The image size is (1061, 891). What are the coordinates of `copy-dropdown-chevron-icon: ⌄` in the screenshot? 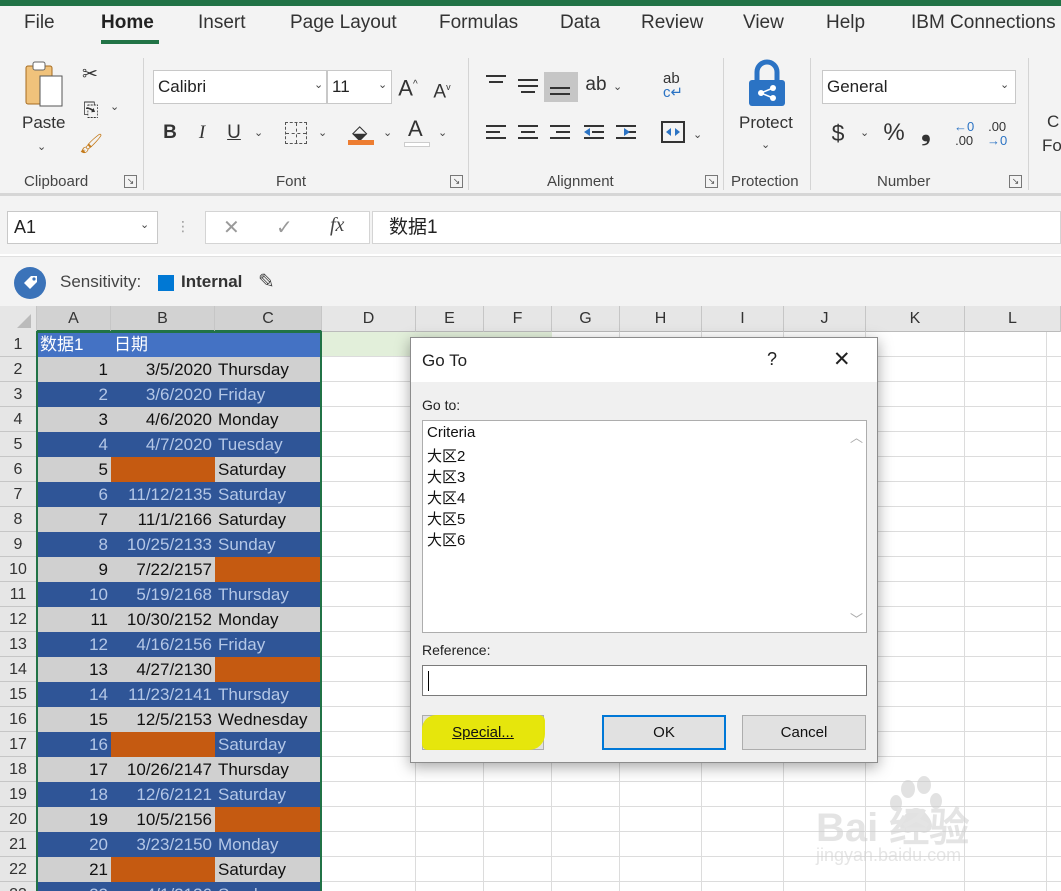 It's located at (114, 106).